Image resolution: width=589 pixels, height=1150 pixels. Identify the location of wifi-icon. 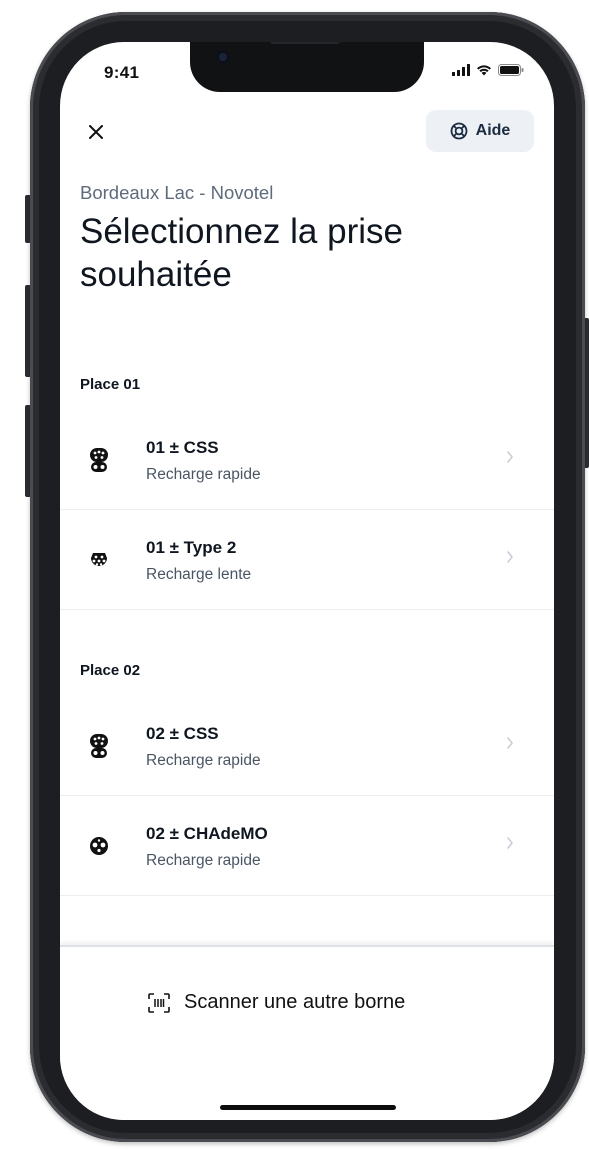
(484, 70).